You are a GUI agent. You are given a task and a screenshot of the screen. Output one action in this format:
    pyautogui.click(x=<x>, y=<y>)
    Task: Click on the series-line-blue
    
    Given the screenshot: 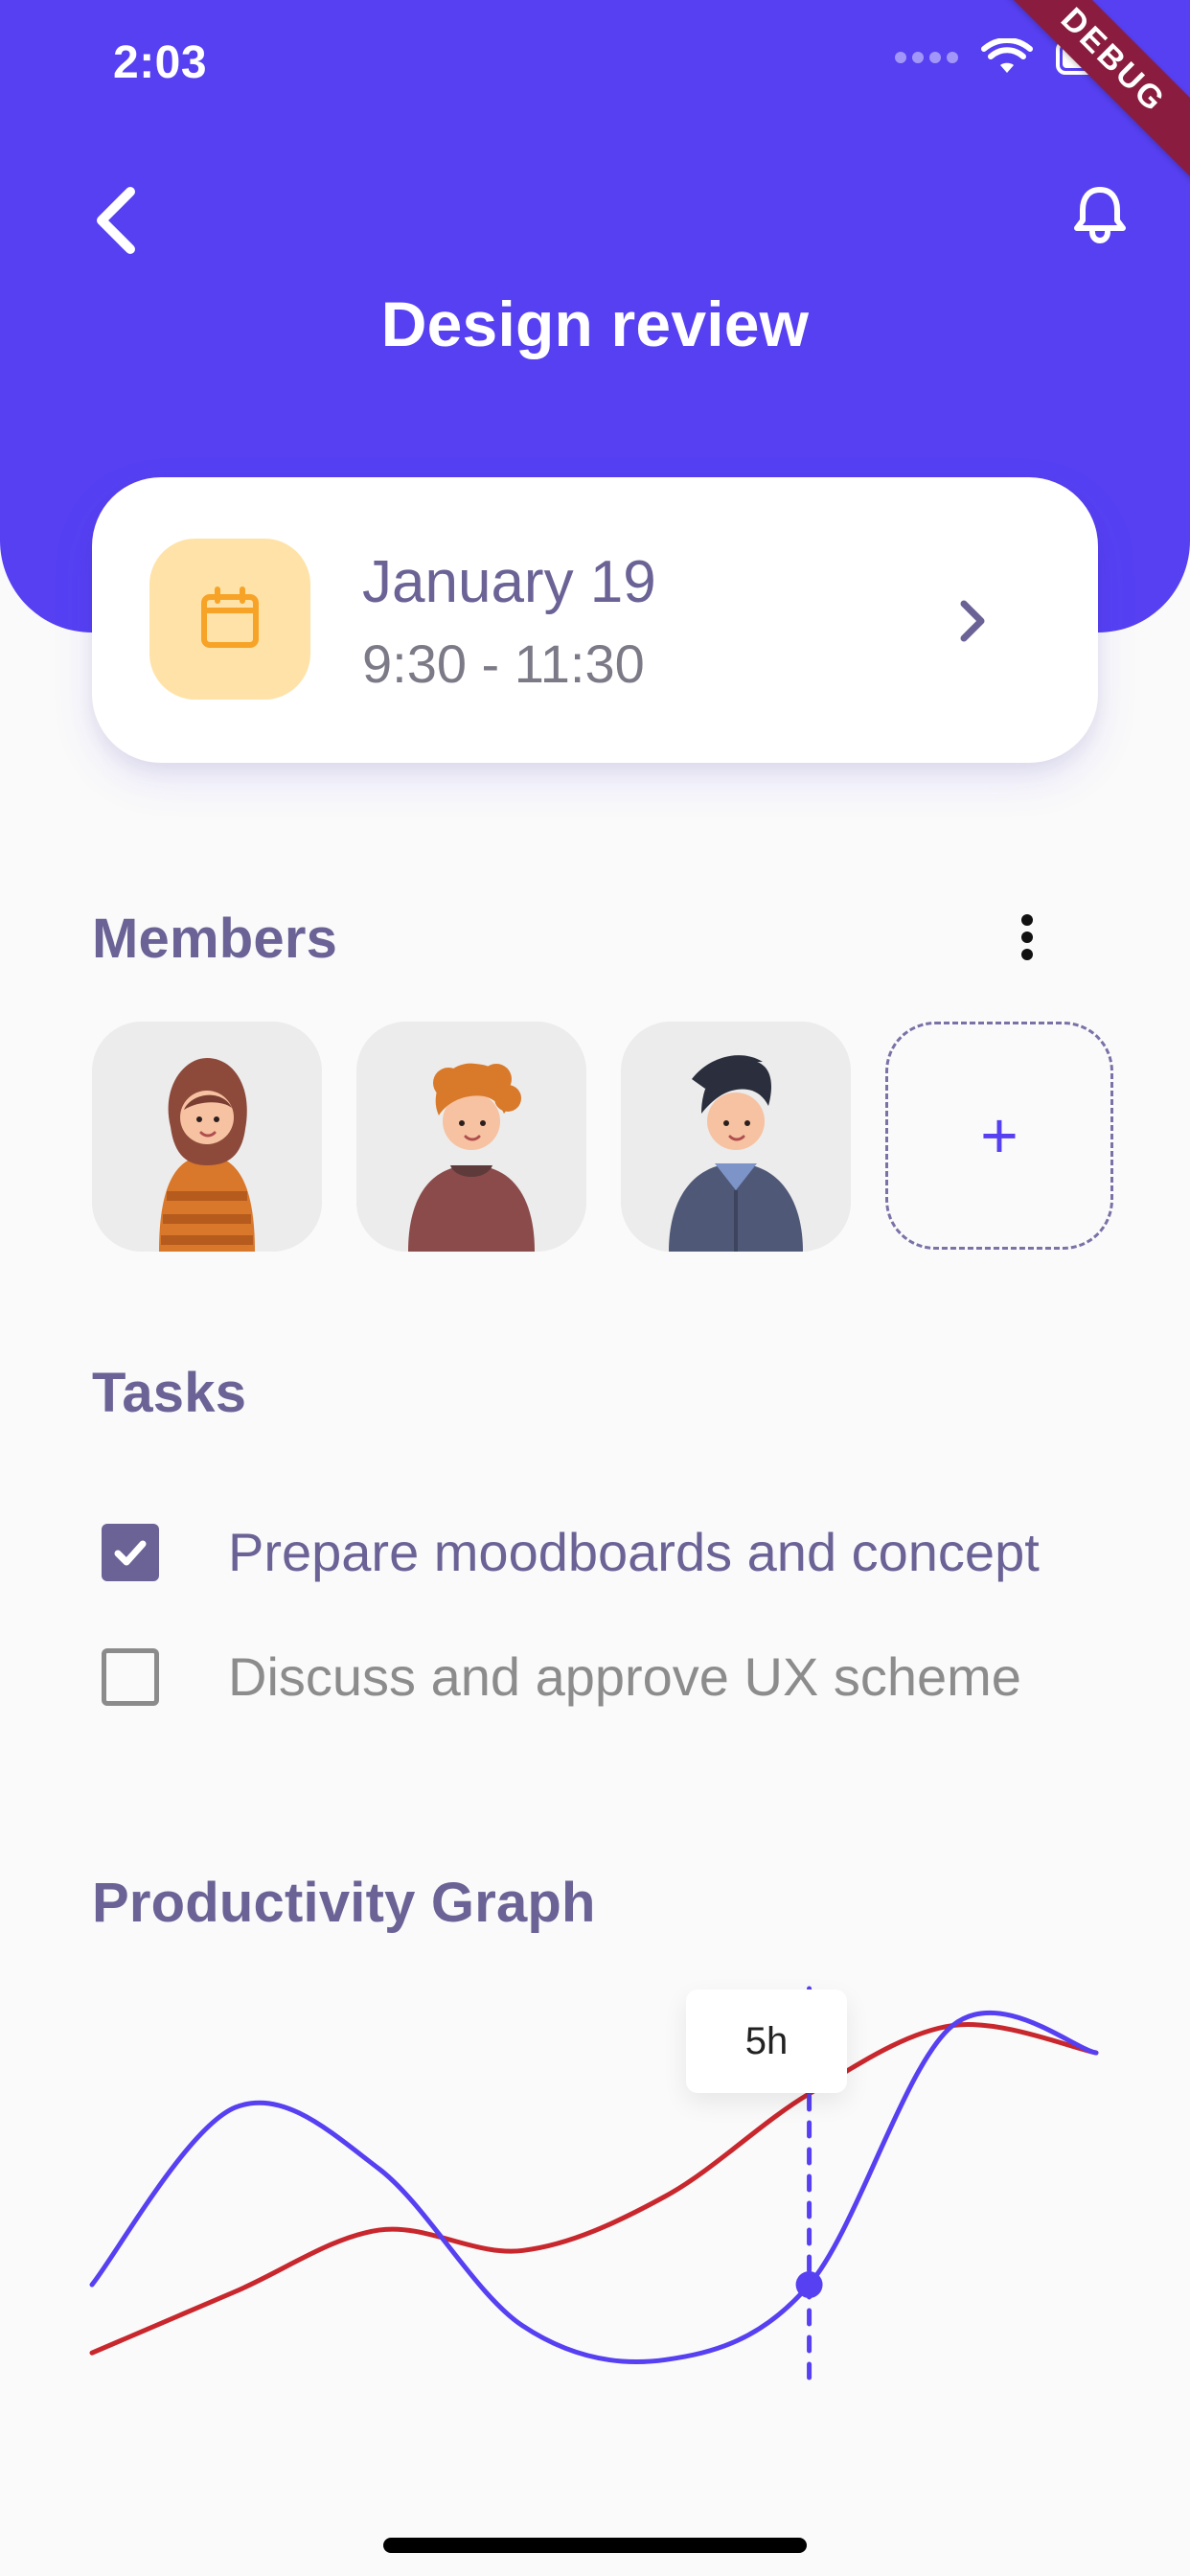 What is the action you would take?
    pyautogui.click(x=594, y=2187)
    